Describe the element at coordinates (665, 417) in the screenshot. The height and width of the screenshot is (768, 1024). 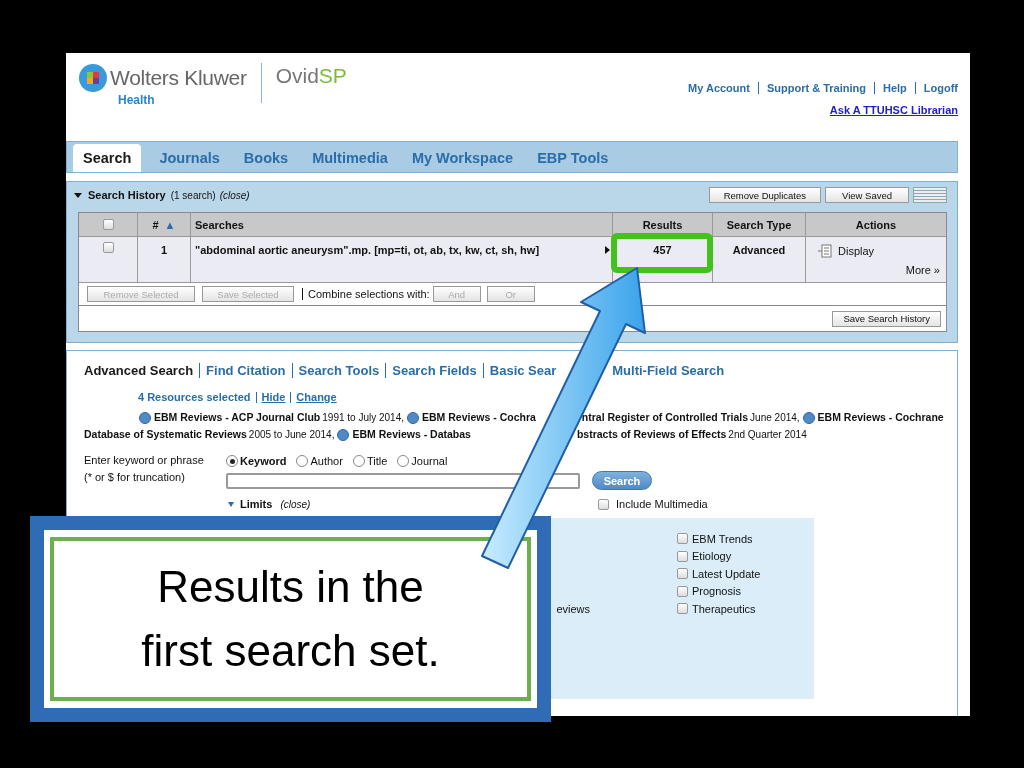
I see `database-name: ntral Register of Controlled Trials` at that location.